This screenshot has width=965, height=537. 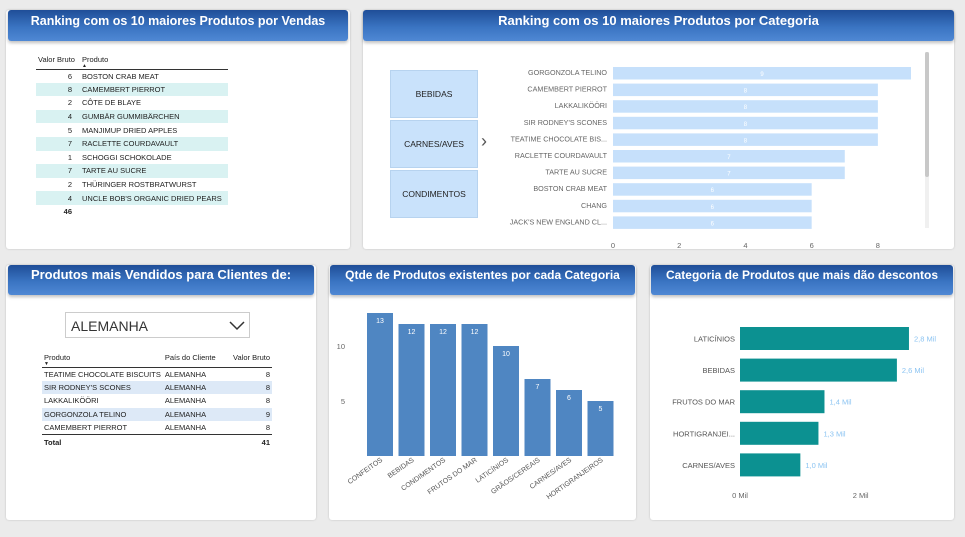 I want to click on category-label: BOSTON CRAB MEAT, so click(x=570, y=188).